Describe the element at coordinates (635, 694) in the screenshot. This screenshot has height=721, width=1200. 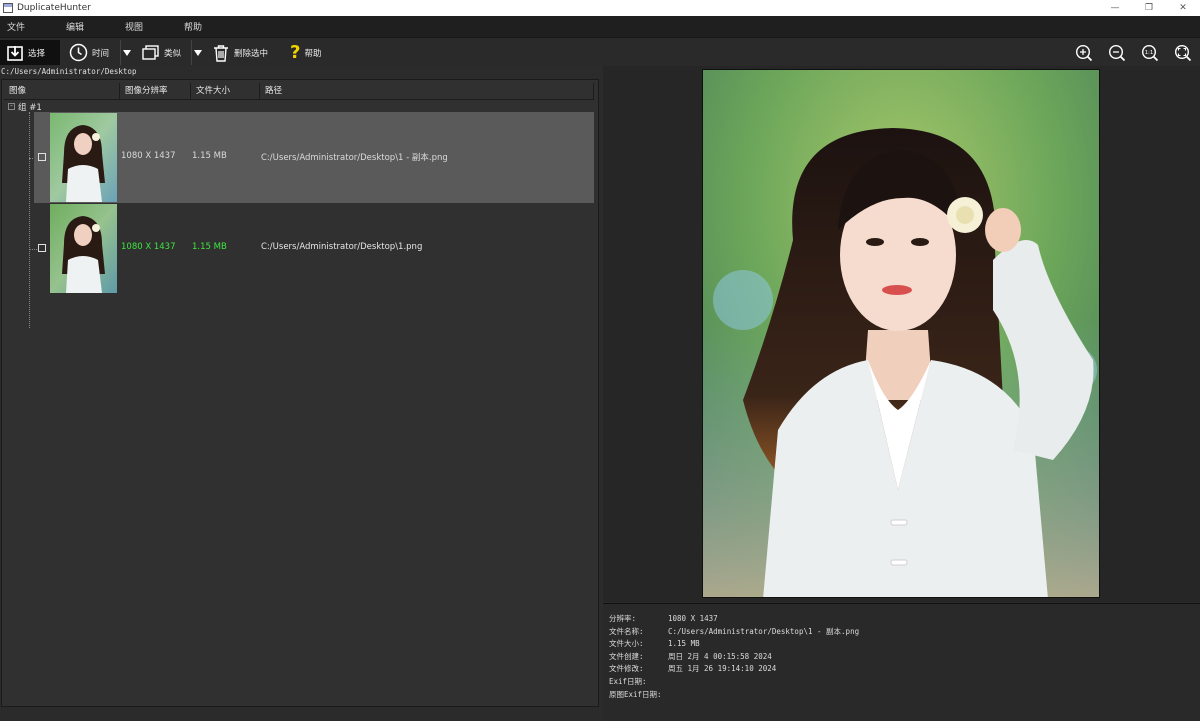
I see `info-original-exif-date: 原图Exif日期:` at that location.